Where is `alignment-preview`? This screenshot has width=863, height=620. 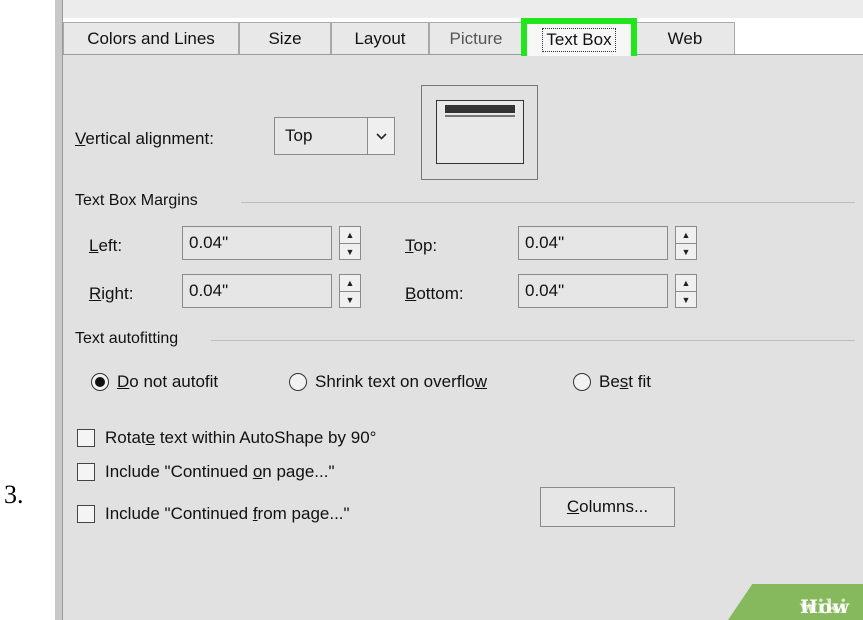
alignment-preview is located at coordinates (479, 132).